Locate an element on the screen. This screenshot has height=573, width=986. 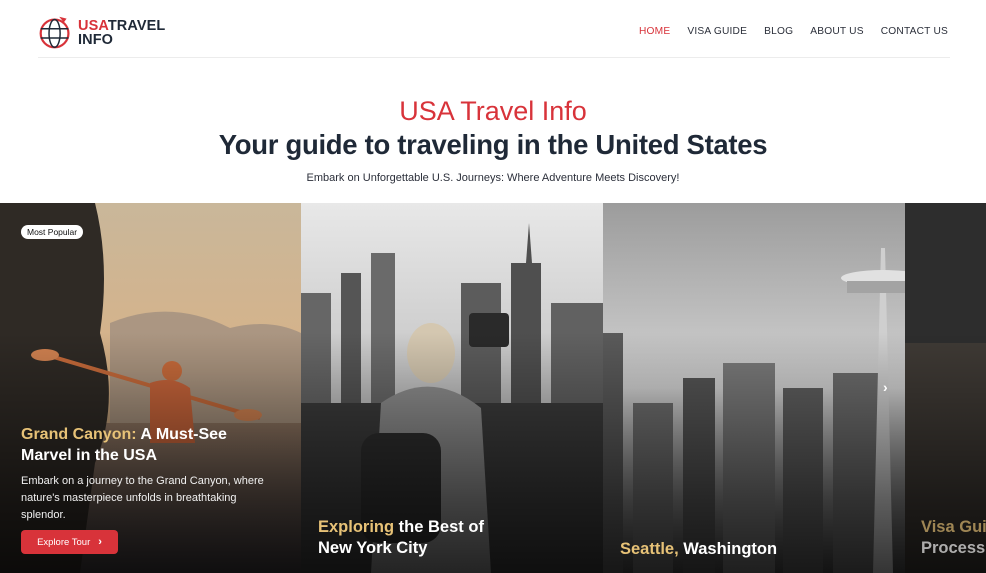
main-nav: HOME VISA GUIDE BLOG ABOUT US CONTACT US is located at coordinates (793, 31).